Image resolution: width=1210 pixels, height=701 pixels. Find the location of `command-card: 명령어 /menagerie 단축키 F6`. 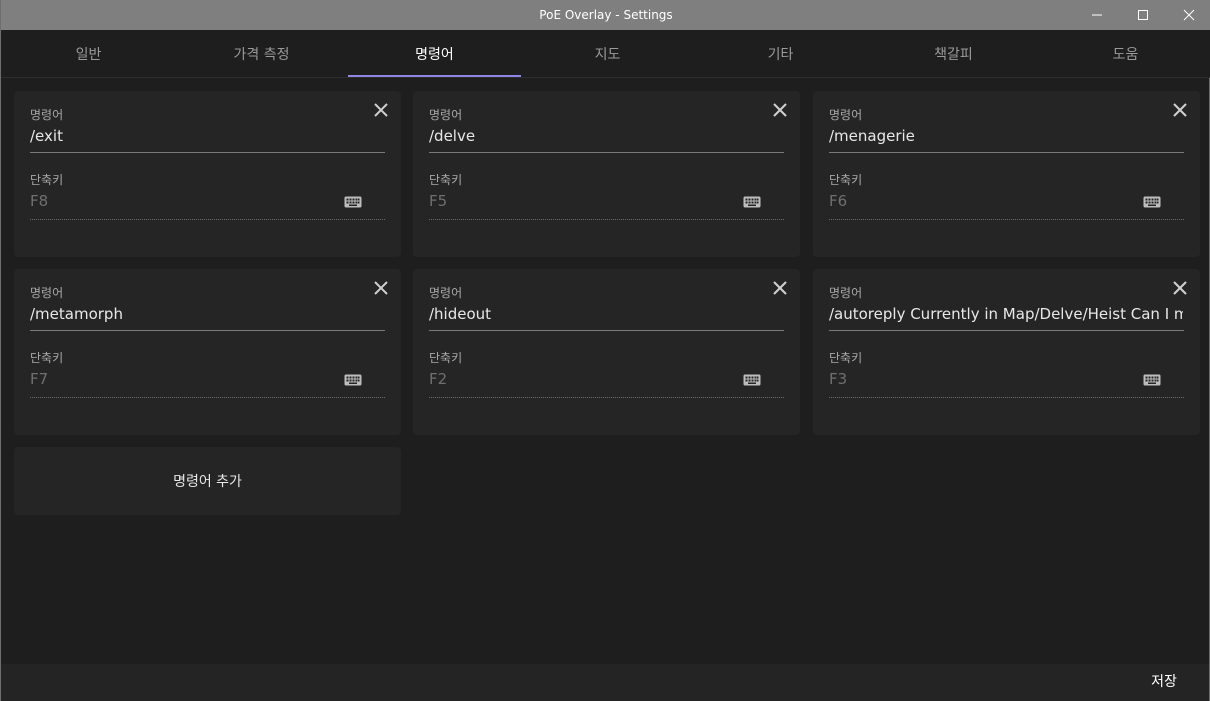

command-card: 명령어 /menagerie 단축키 F6 is located at coordinates (1006, 174).